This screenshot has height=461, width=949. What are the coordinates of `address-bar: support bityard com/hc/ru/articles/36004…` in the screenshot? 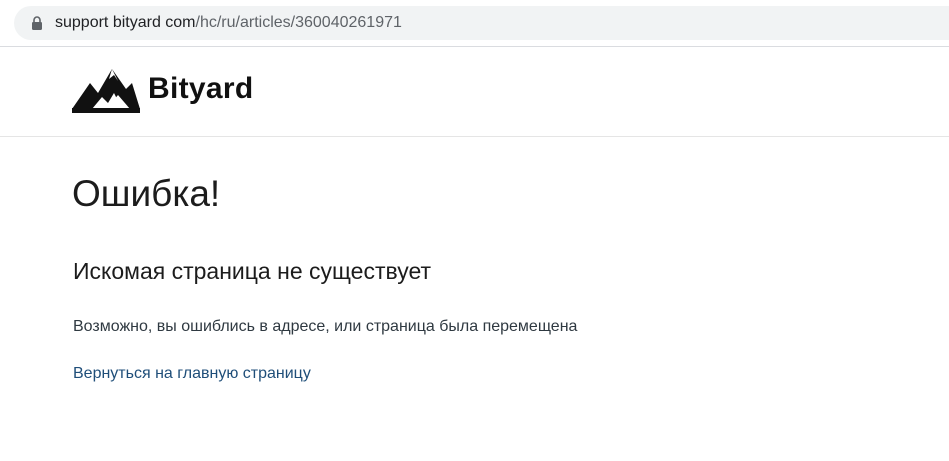 It's located at (481, 23).